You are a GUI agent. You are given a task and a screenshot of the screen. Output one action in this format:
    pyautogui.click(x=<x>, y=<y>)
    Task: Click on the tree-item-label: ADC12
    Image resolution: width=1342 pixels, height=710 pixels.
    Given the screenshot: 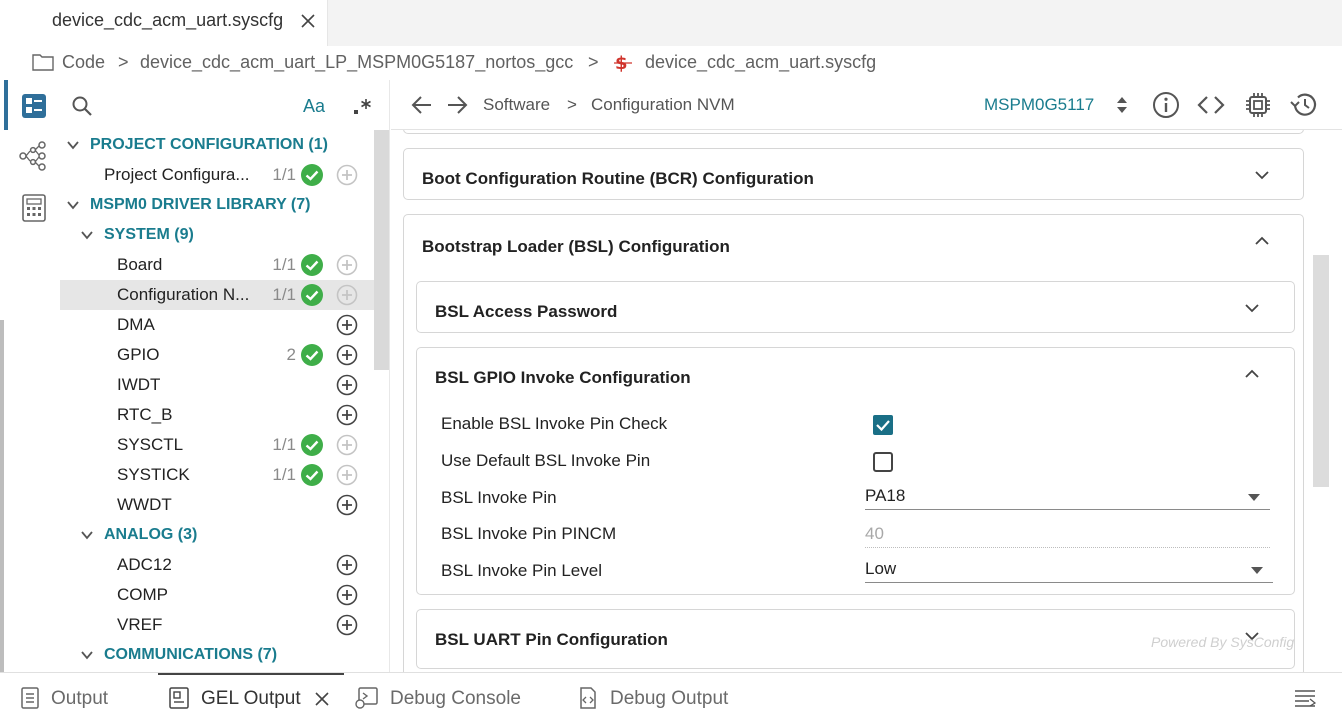 What is the action you would take?
    pyautogui.click(x=144, y=564)
    